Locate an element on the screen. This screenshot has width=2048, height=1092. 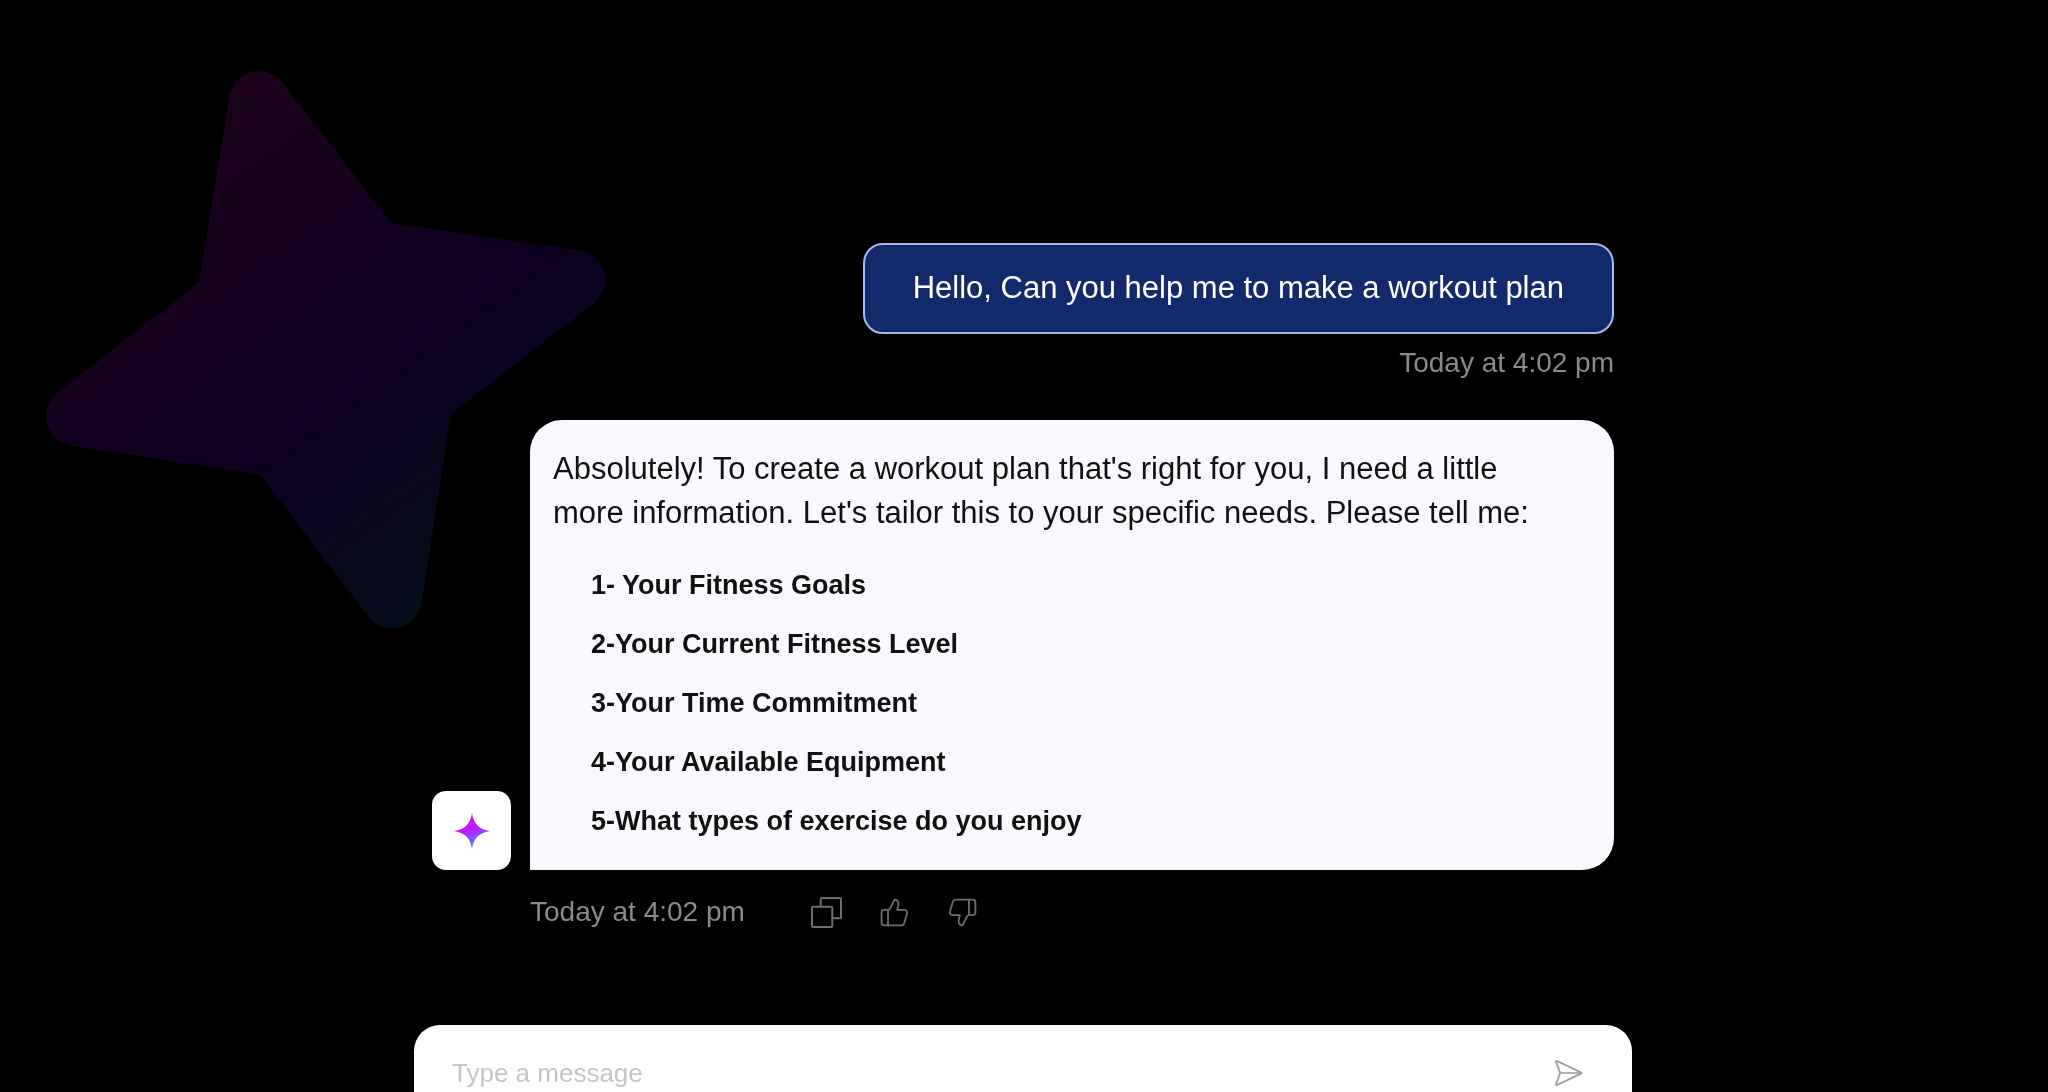
dislike-button is located at coordinates (962, 912).